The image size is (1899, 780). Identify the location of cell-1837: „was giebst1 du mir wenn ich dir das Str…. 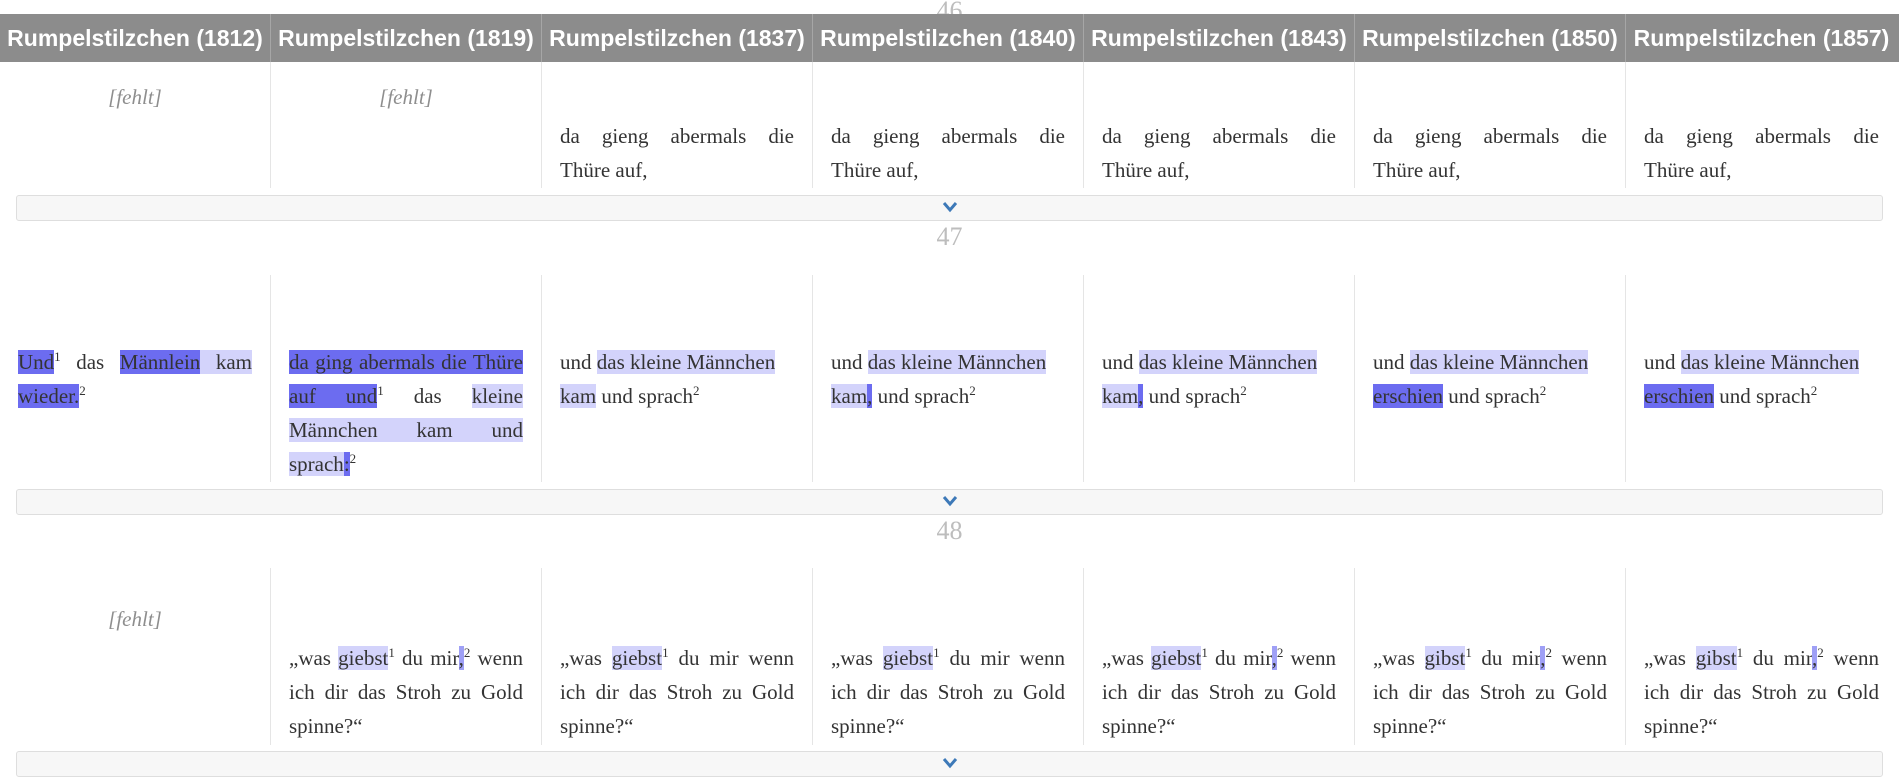
(677, 656).